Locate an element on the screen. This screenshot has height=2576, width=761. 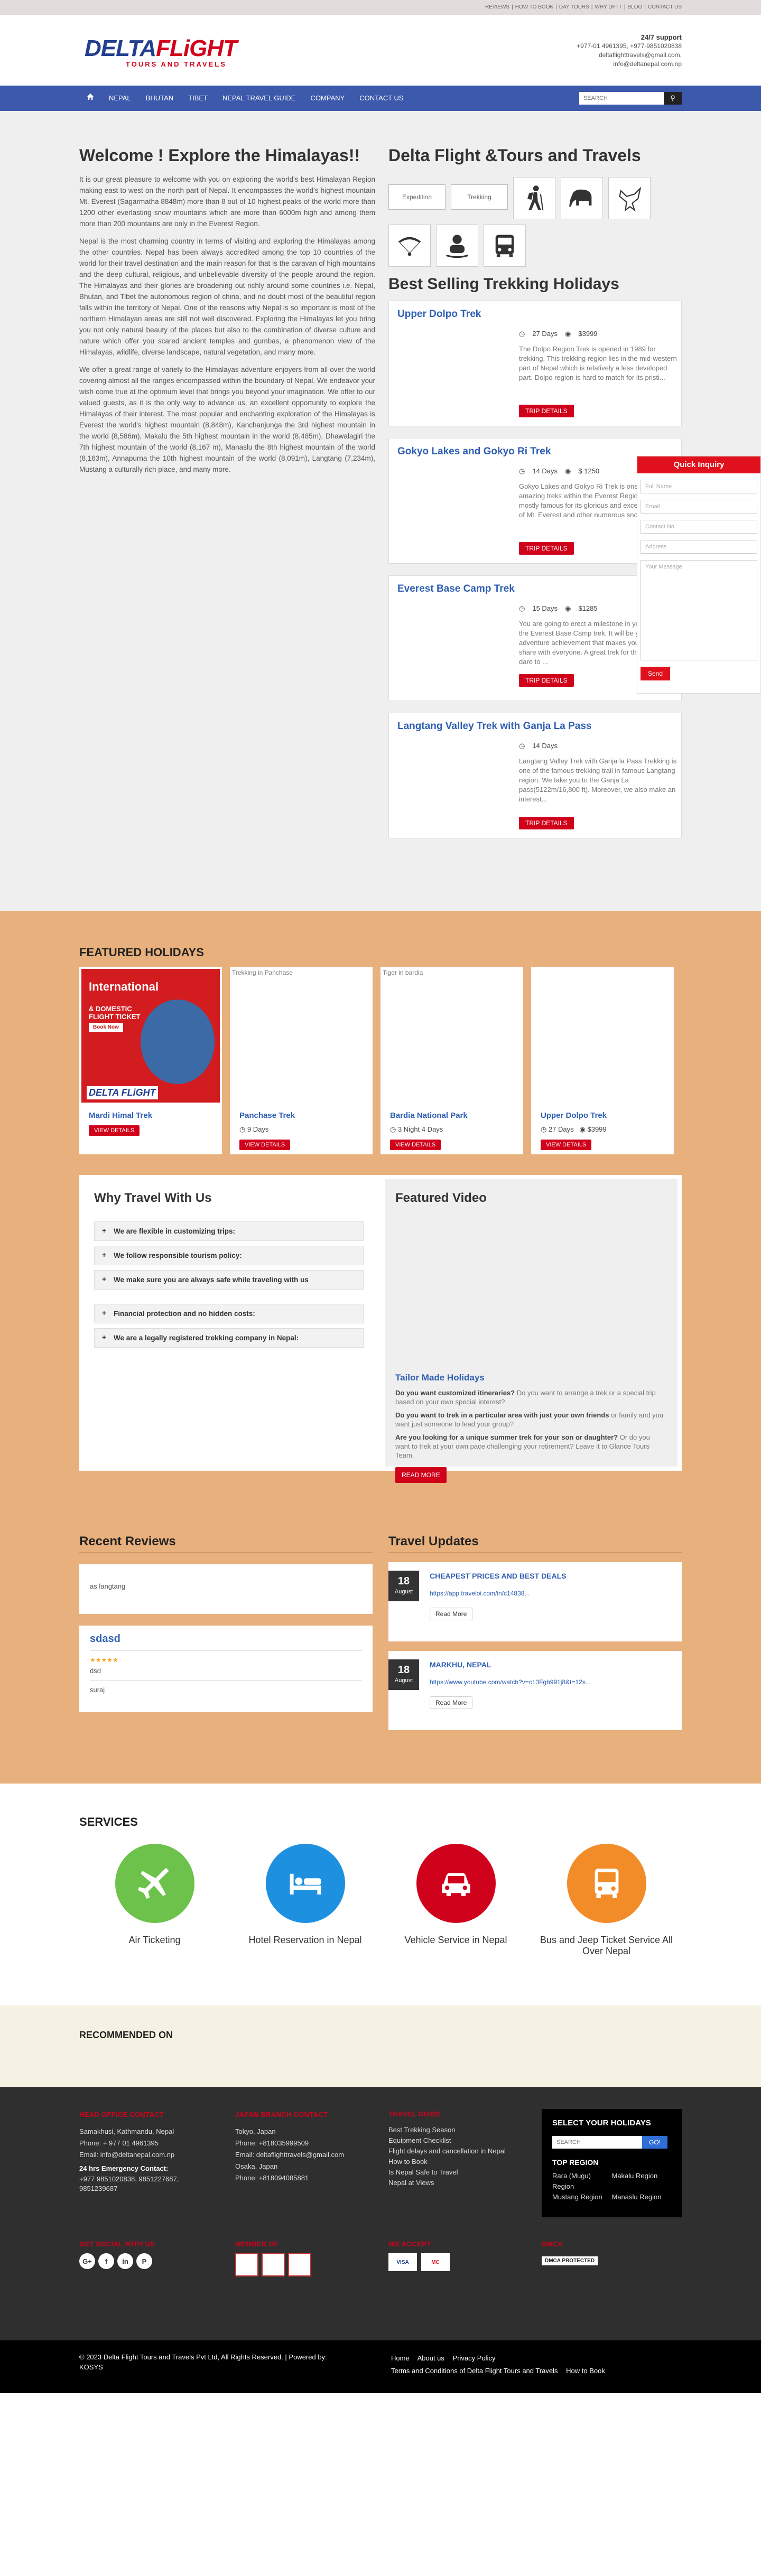
dmca-badge: DMCA PROTECTED is located at coordinates (570, 2260).